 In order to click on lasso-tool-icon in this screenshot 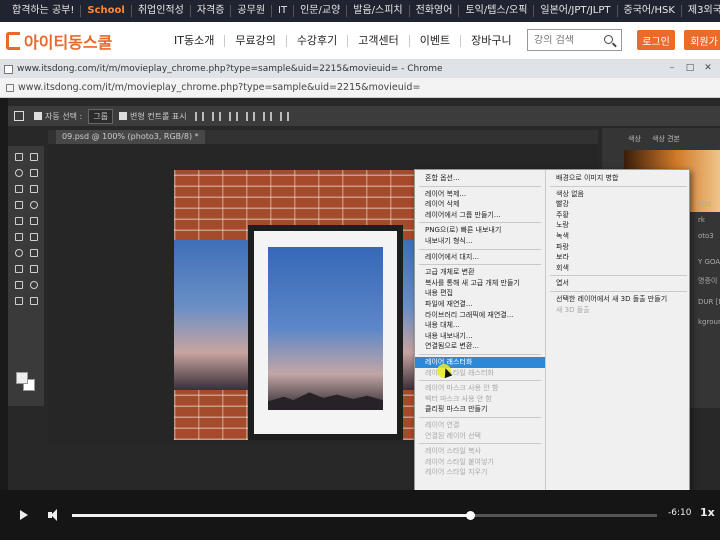, I will do `click(19, 173)`.